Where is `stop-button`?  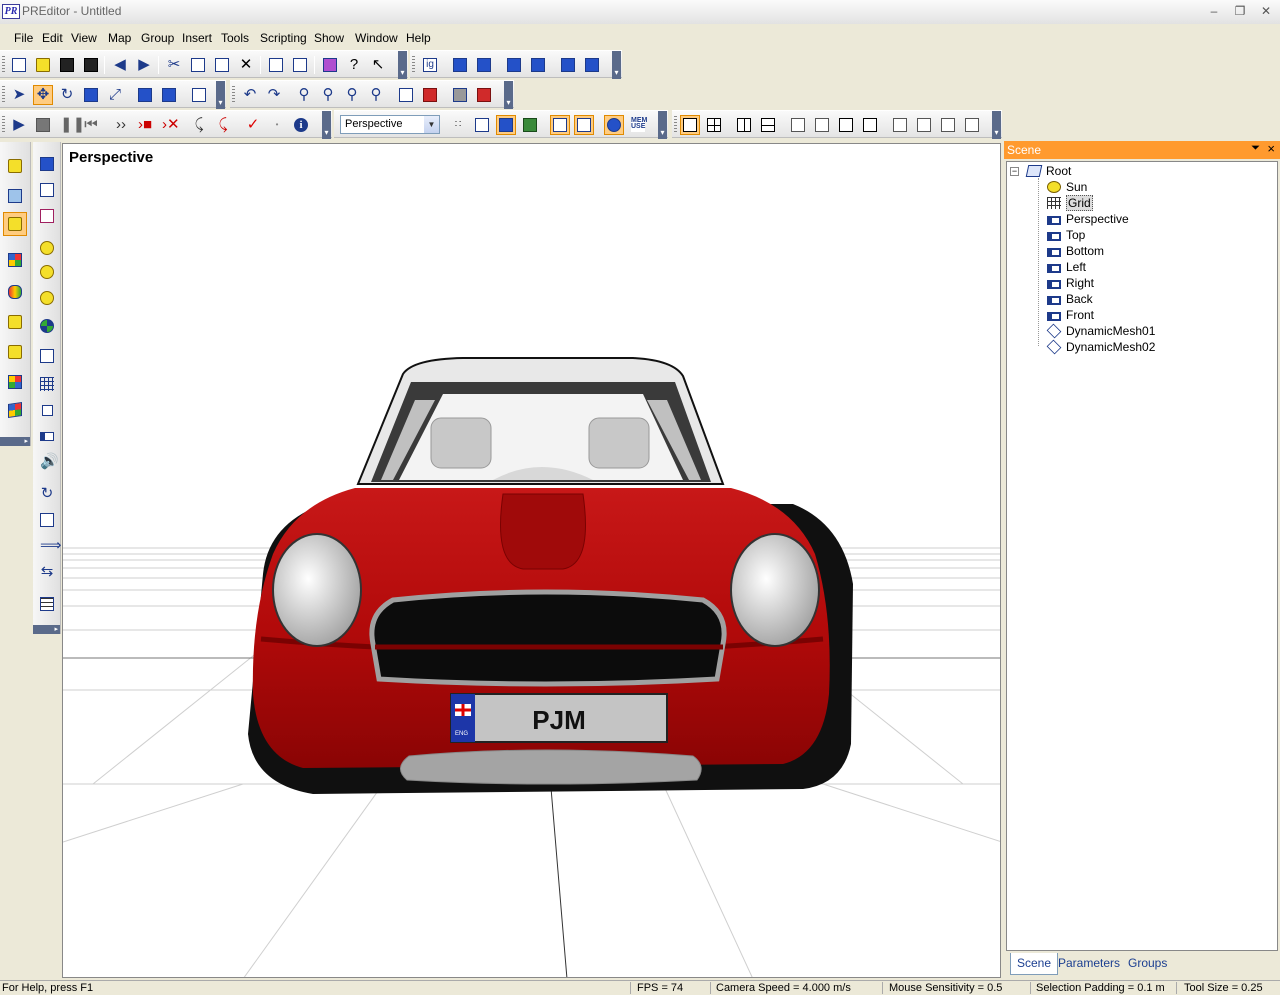 stop-button is located at coordinates (43, 125).